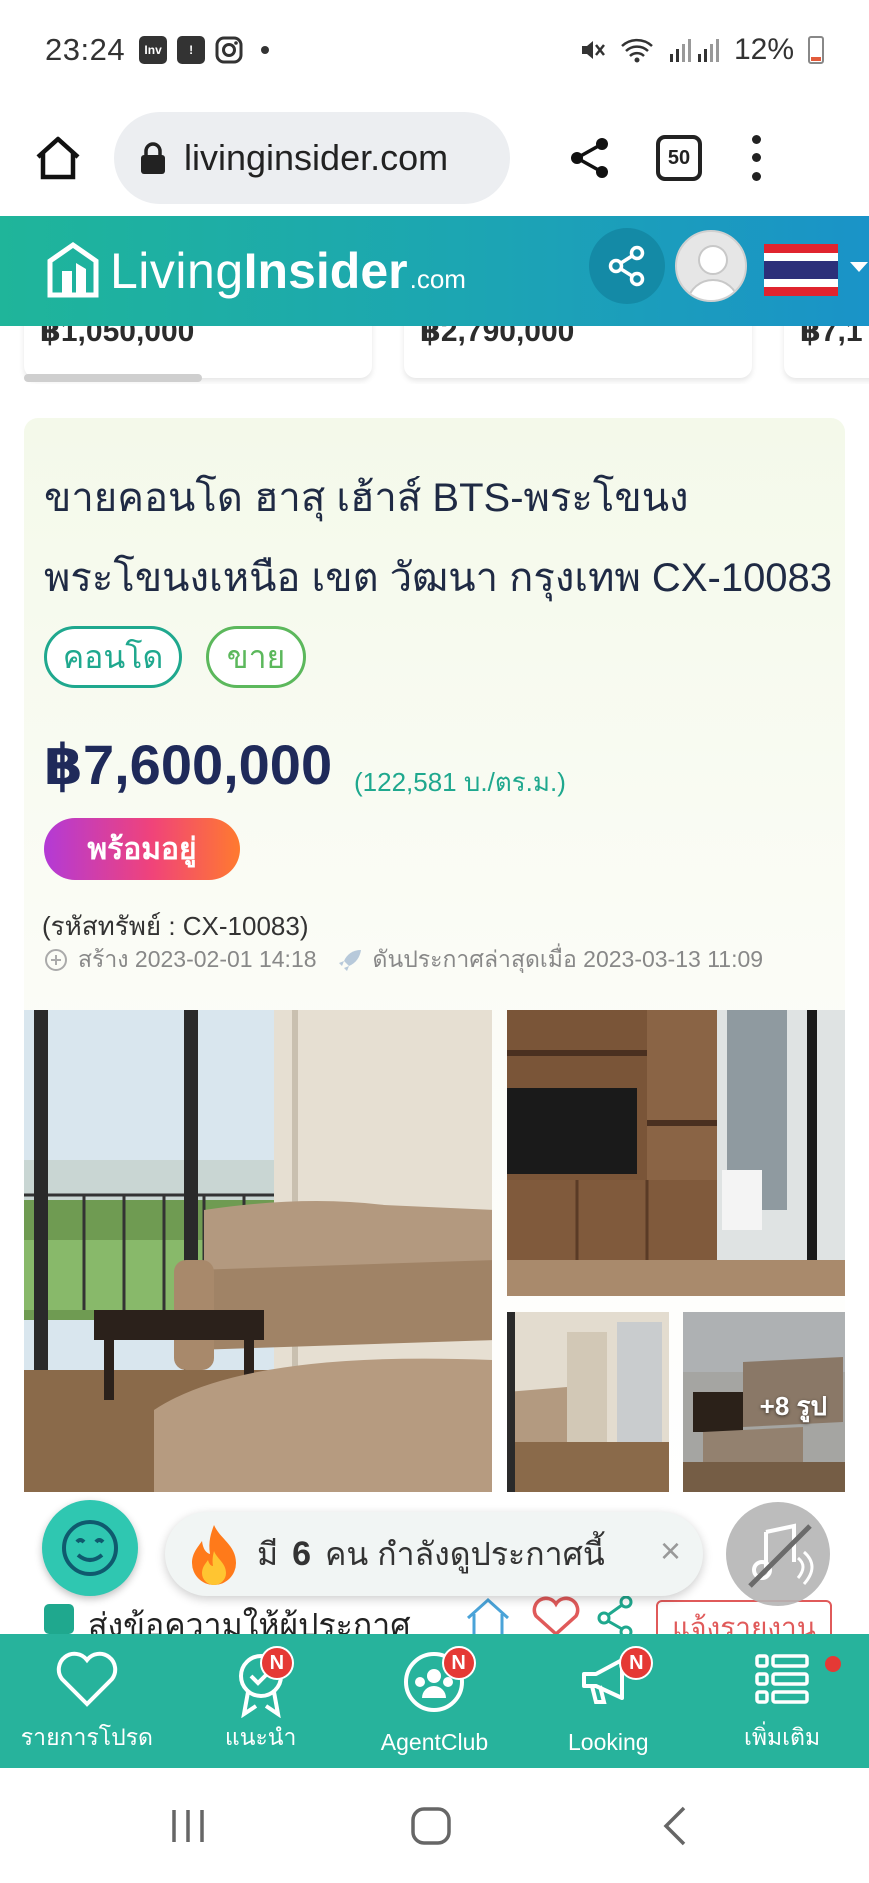  What do you see at coordinates (177, 271) in the screenshot?
I see `logo-word-living: Living` at bounding box center [177, 271].